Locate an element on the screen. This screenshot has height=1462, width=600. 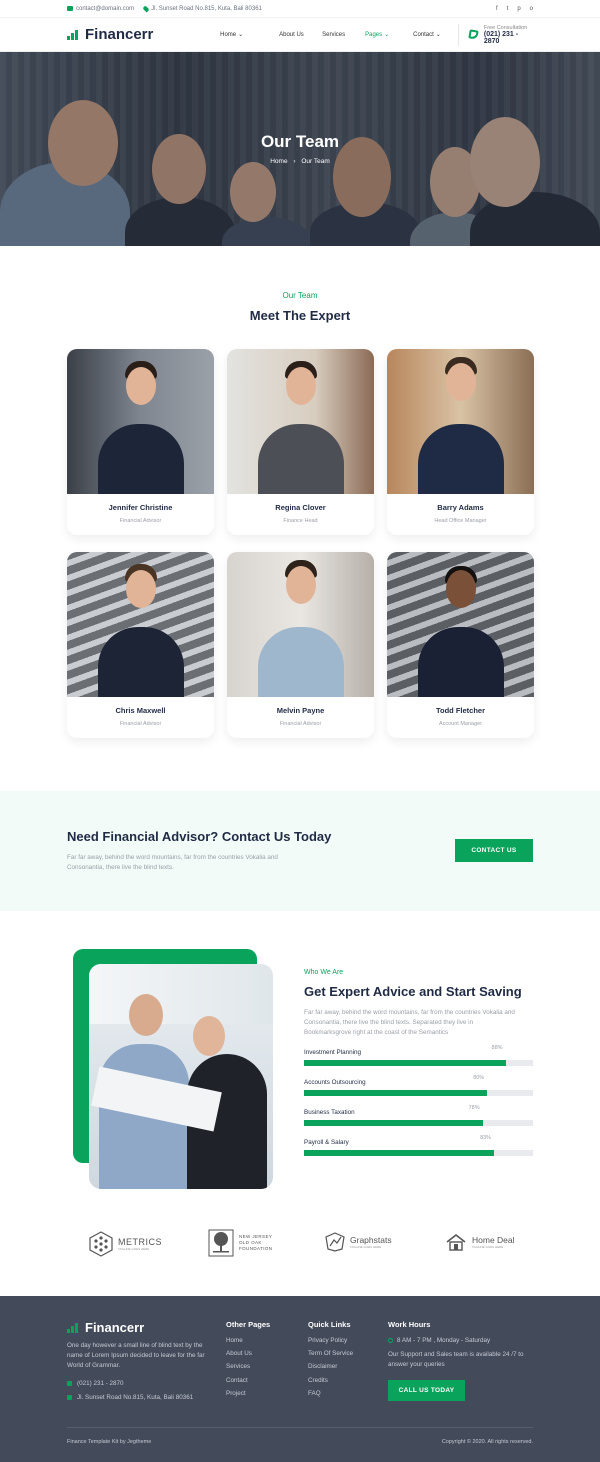
member-role: Head Office Manager is located at coordinates (460, 521).